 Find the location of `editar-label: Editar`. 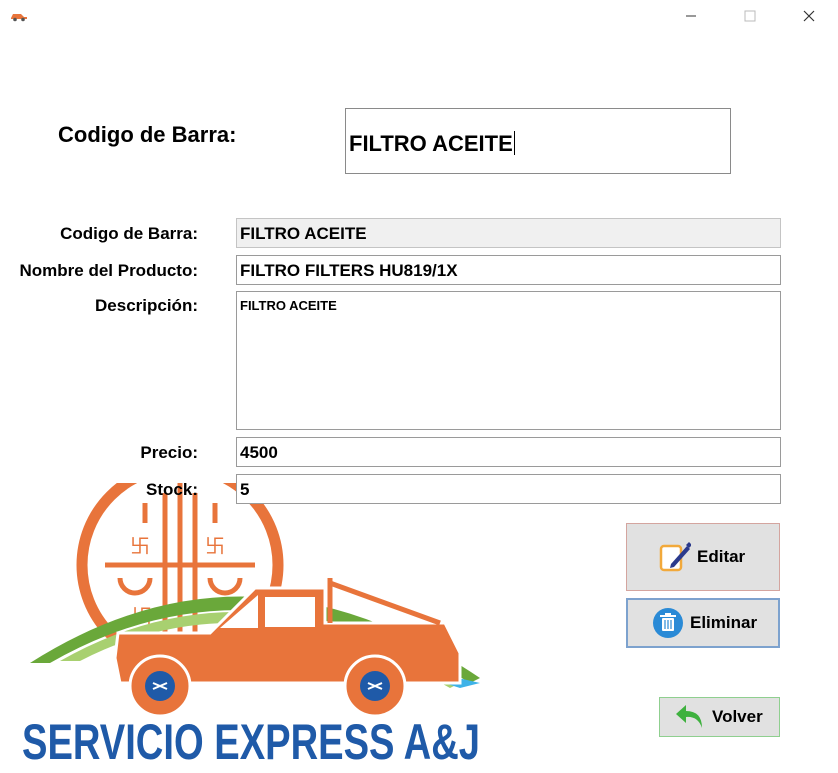

editar-label: Editar is located at coordinates (721, 556).